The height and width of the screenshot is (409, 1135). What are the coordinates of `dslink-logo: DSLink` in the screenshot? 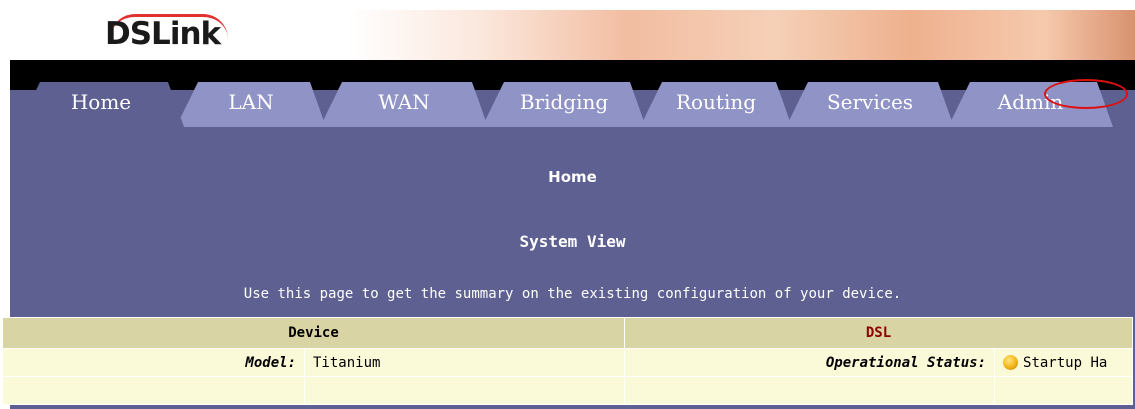 It's located at (163, 34).